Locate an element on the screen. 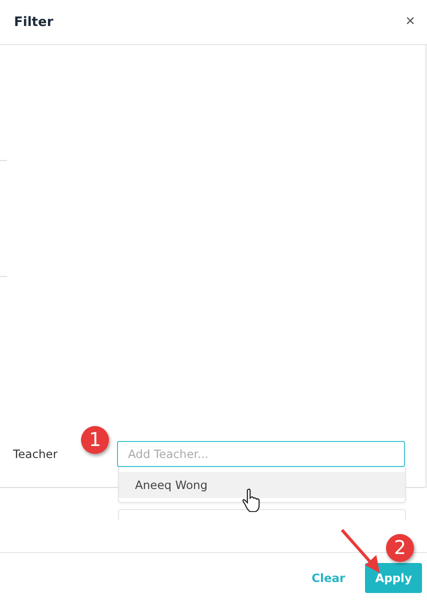 The height and width of the screenshot is (603, 427). field-label: Teacher is located at coordinates (36, 453).